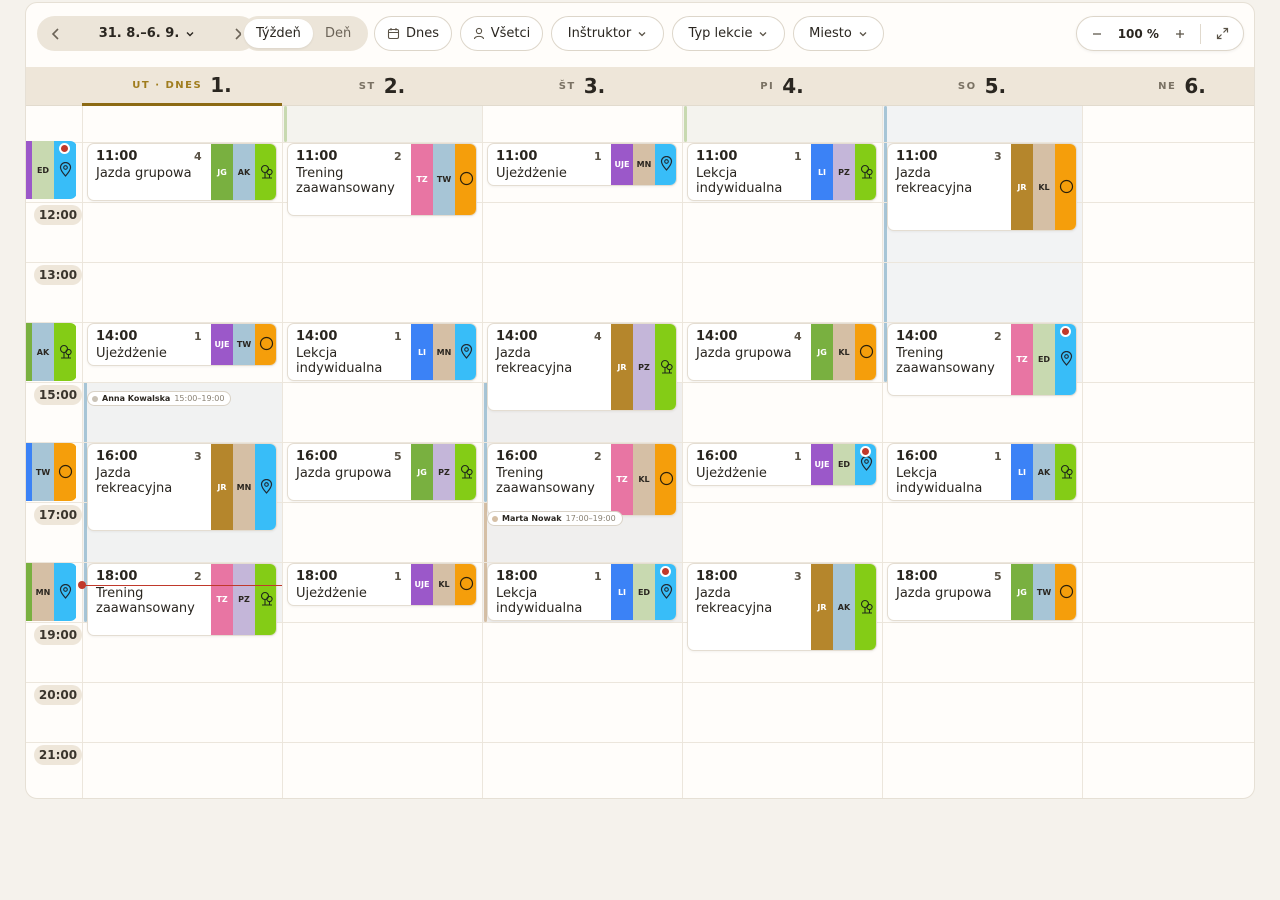 The image size is (1280, 900). I want to click on instructor-name: Anna Kowalska, so click(136, 398).